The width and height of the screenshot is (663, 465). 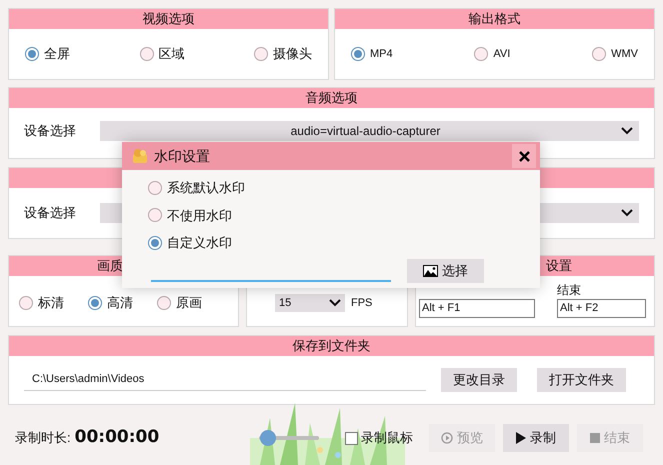 What do you see at coordinates (445, 270) in the screenshot?
I see `choose-button: 选择` at bounding box center [445, 270].